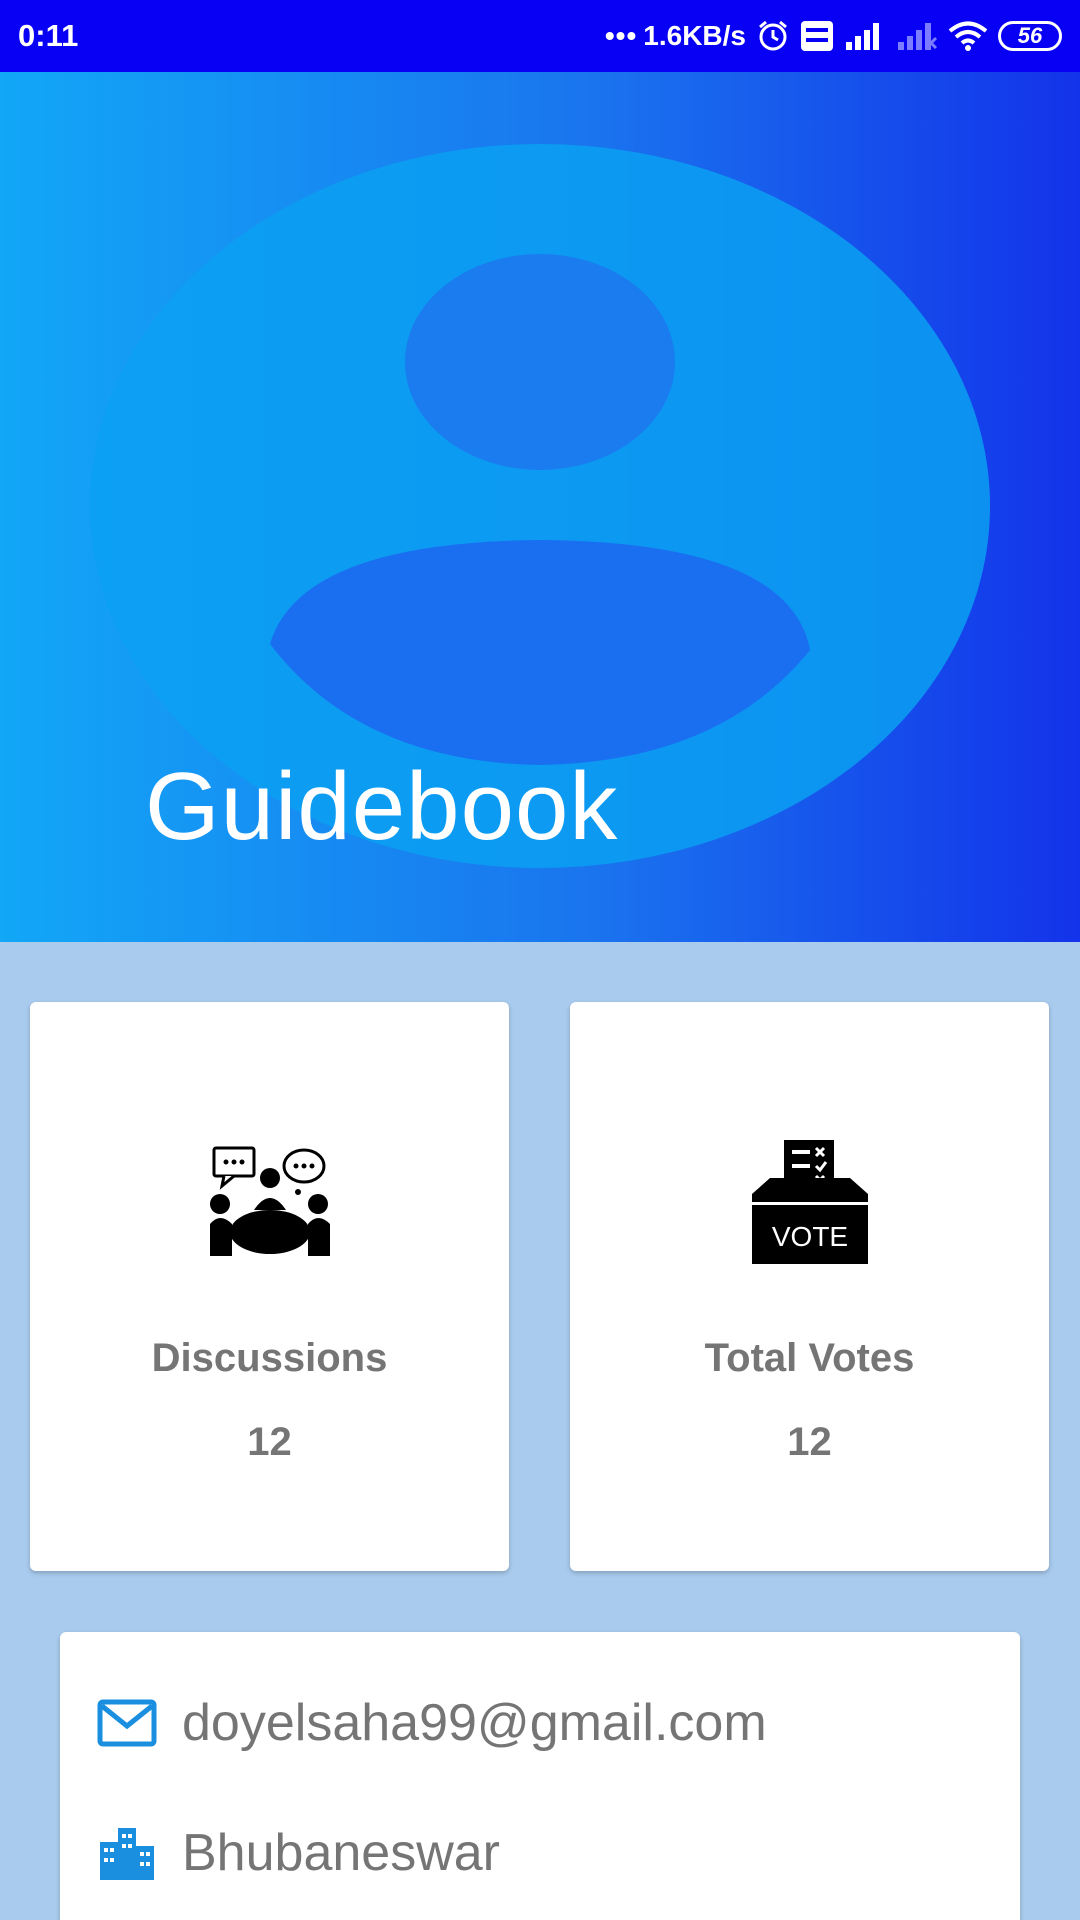  Describe the element at coordinates (694, 35) in the screenshot. I see `network-speed-text: 1.6KB/s` at that location.